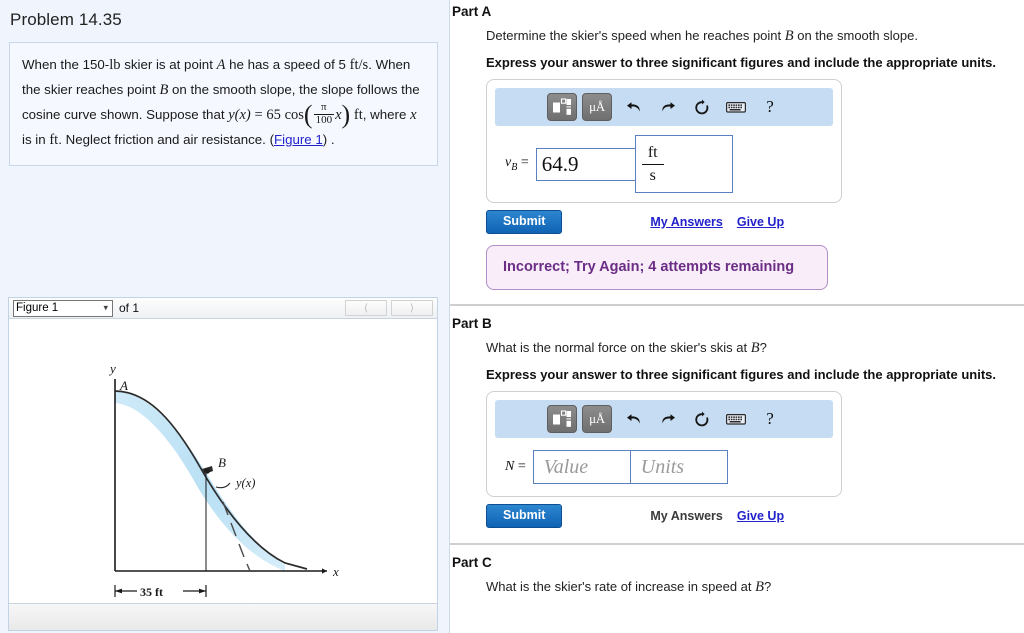  I want to click on statement-text-7: is in, so click(36, 139).